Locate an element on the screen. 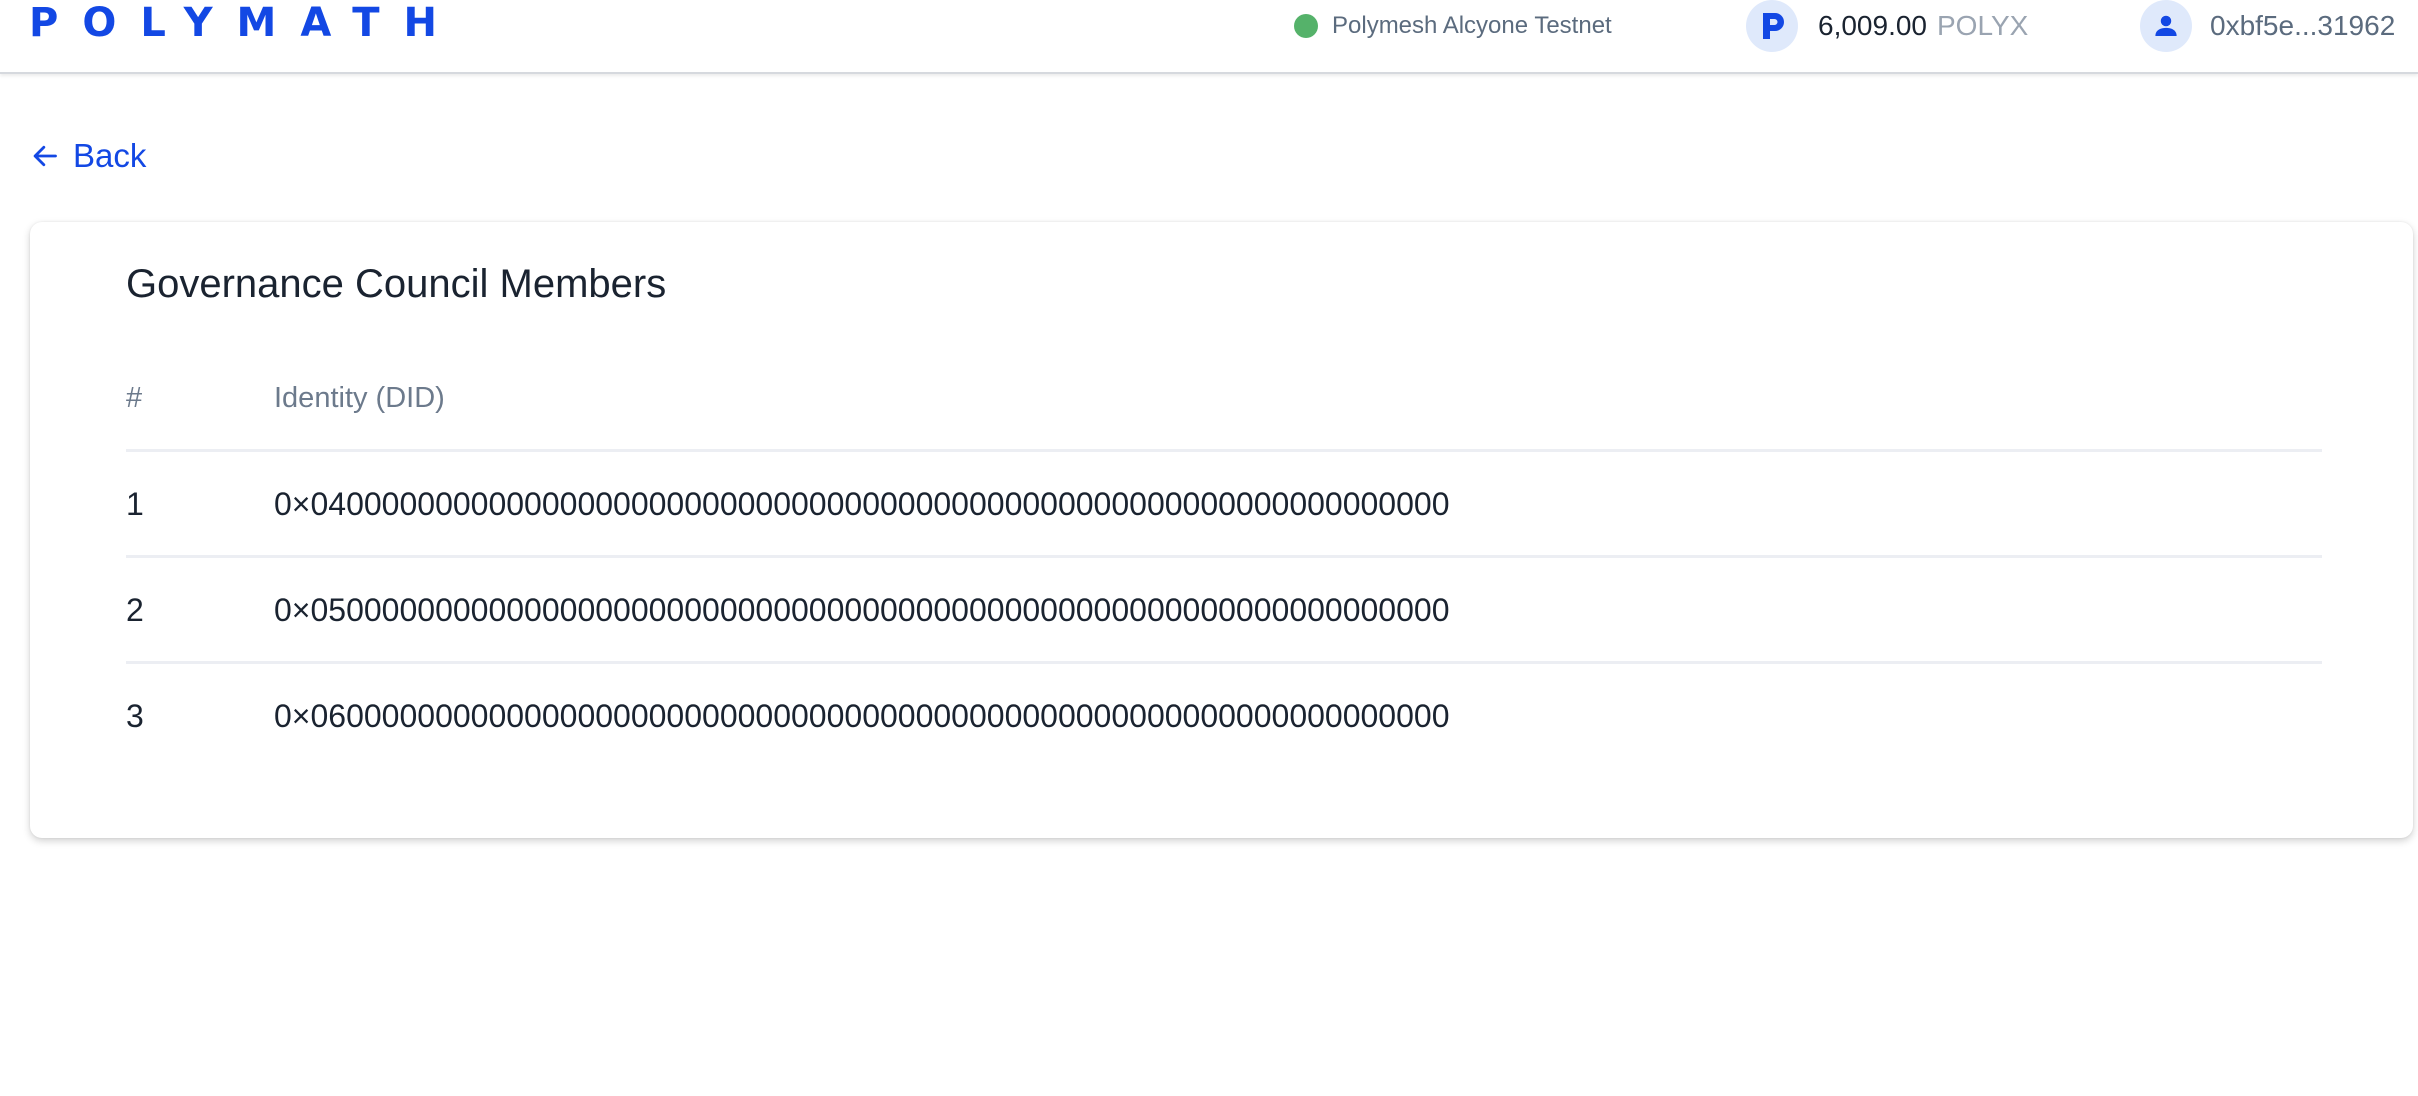 The width and height of the screenshot is (2418, 1096). back-label: Back is located at coordinates (110, 155).